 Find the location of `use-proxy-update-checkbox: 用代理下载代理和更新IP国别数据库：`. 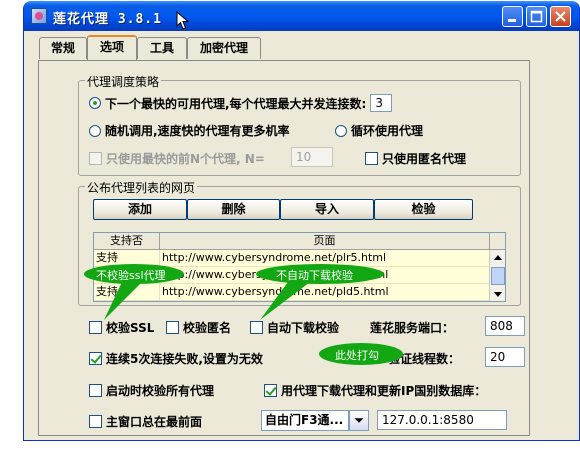

use-proxy-update-checkbox: 用代理下载代理和更新IP国别数据库： is located at coordinates (375, 390).